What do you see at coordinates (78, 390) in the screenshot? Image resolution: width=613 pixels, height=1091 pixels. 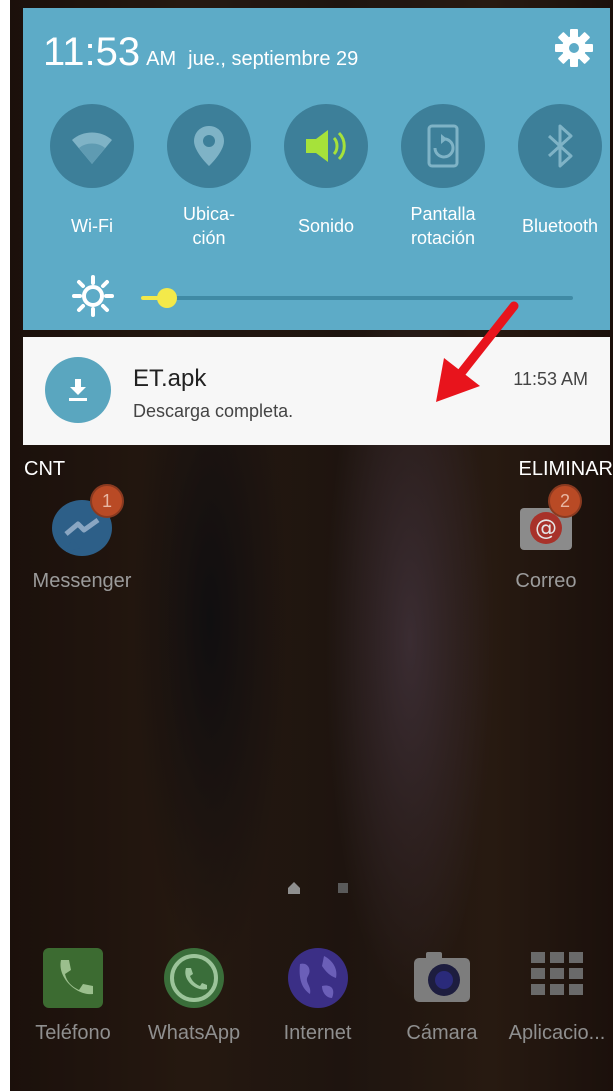 I see `download-icon` at bounding box center [78, 390].